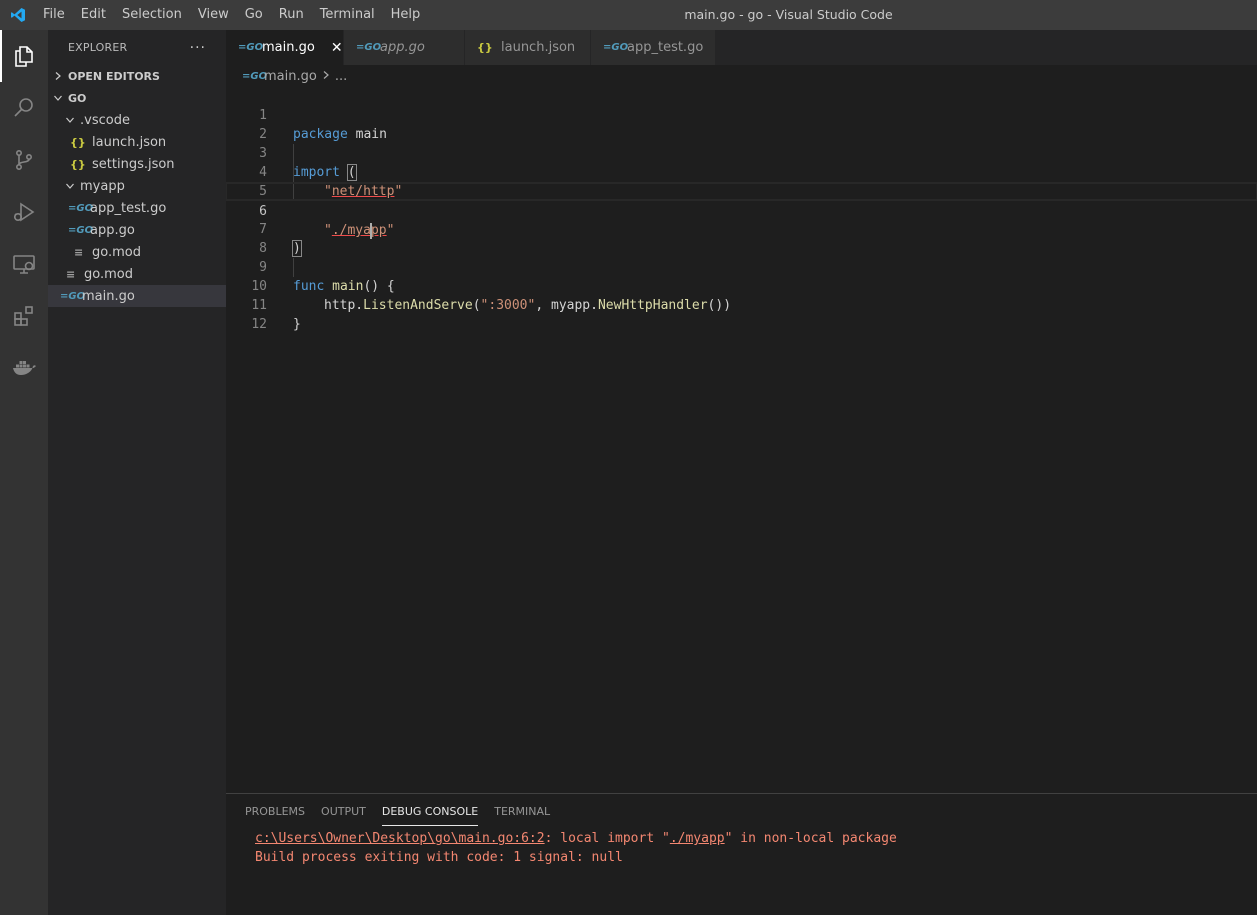  I want to click on folder-label: GO, so click(77, 98).